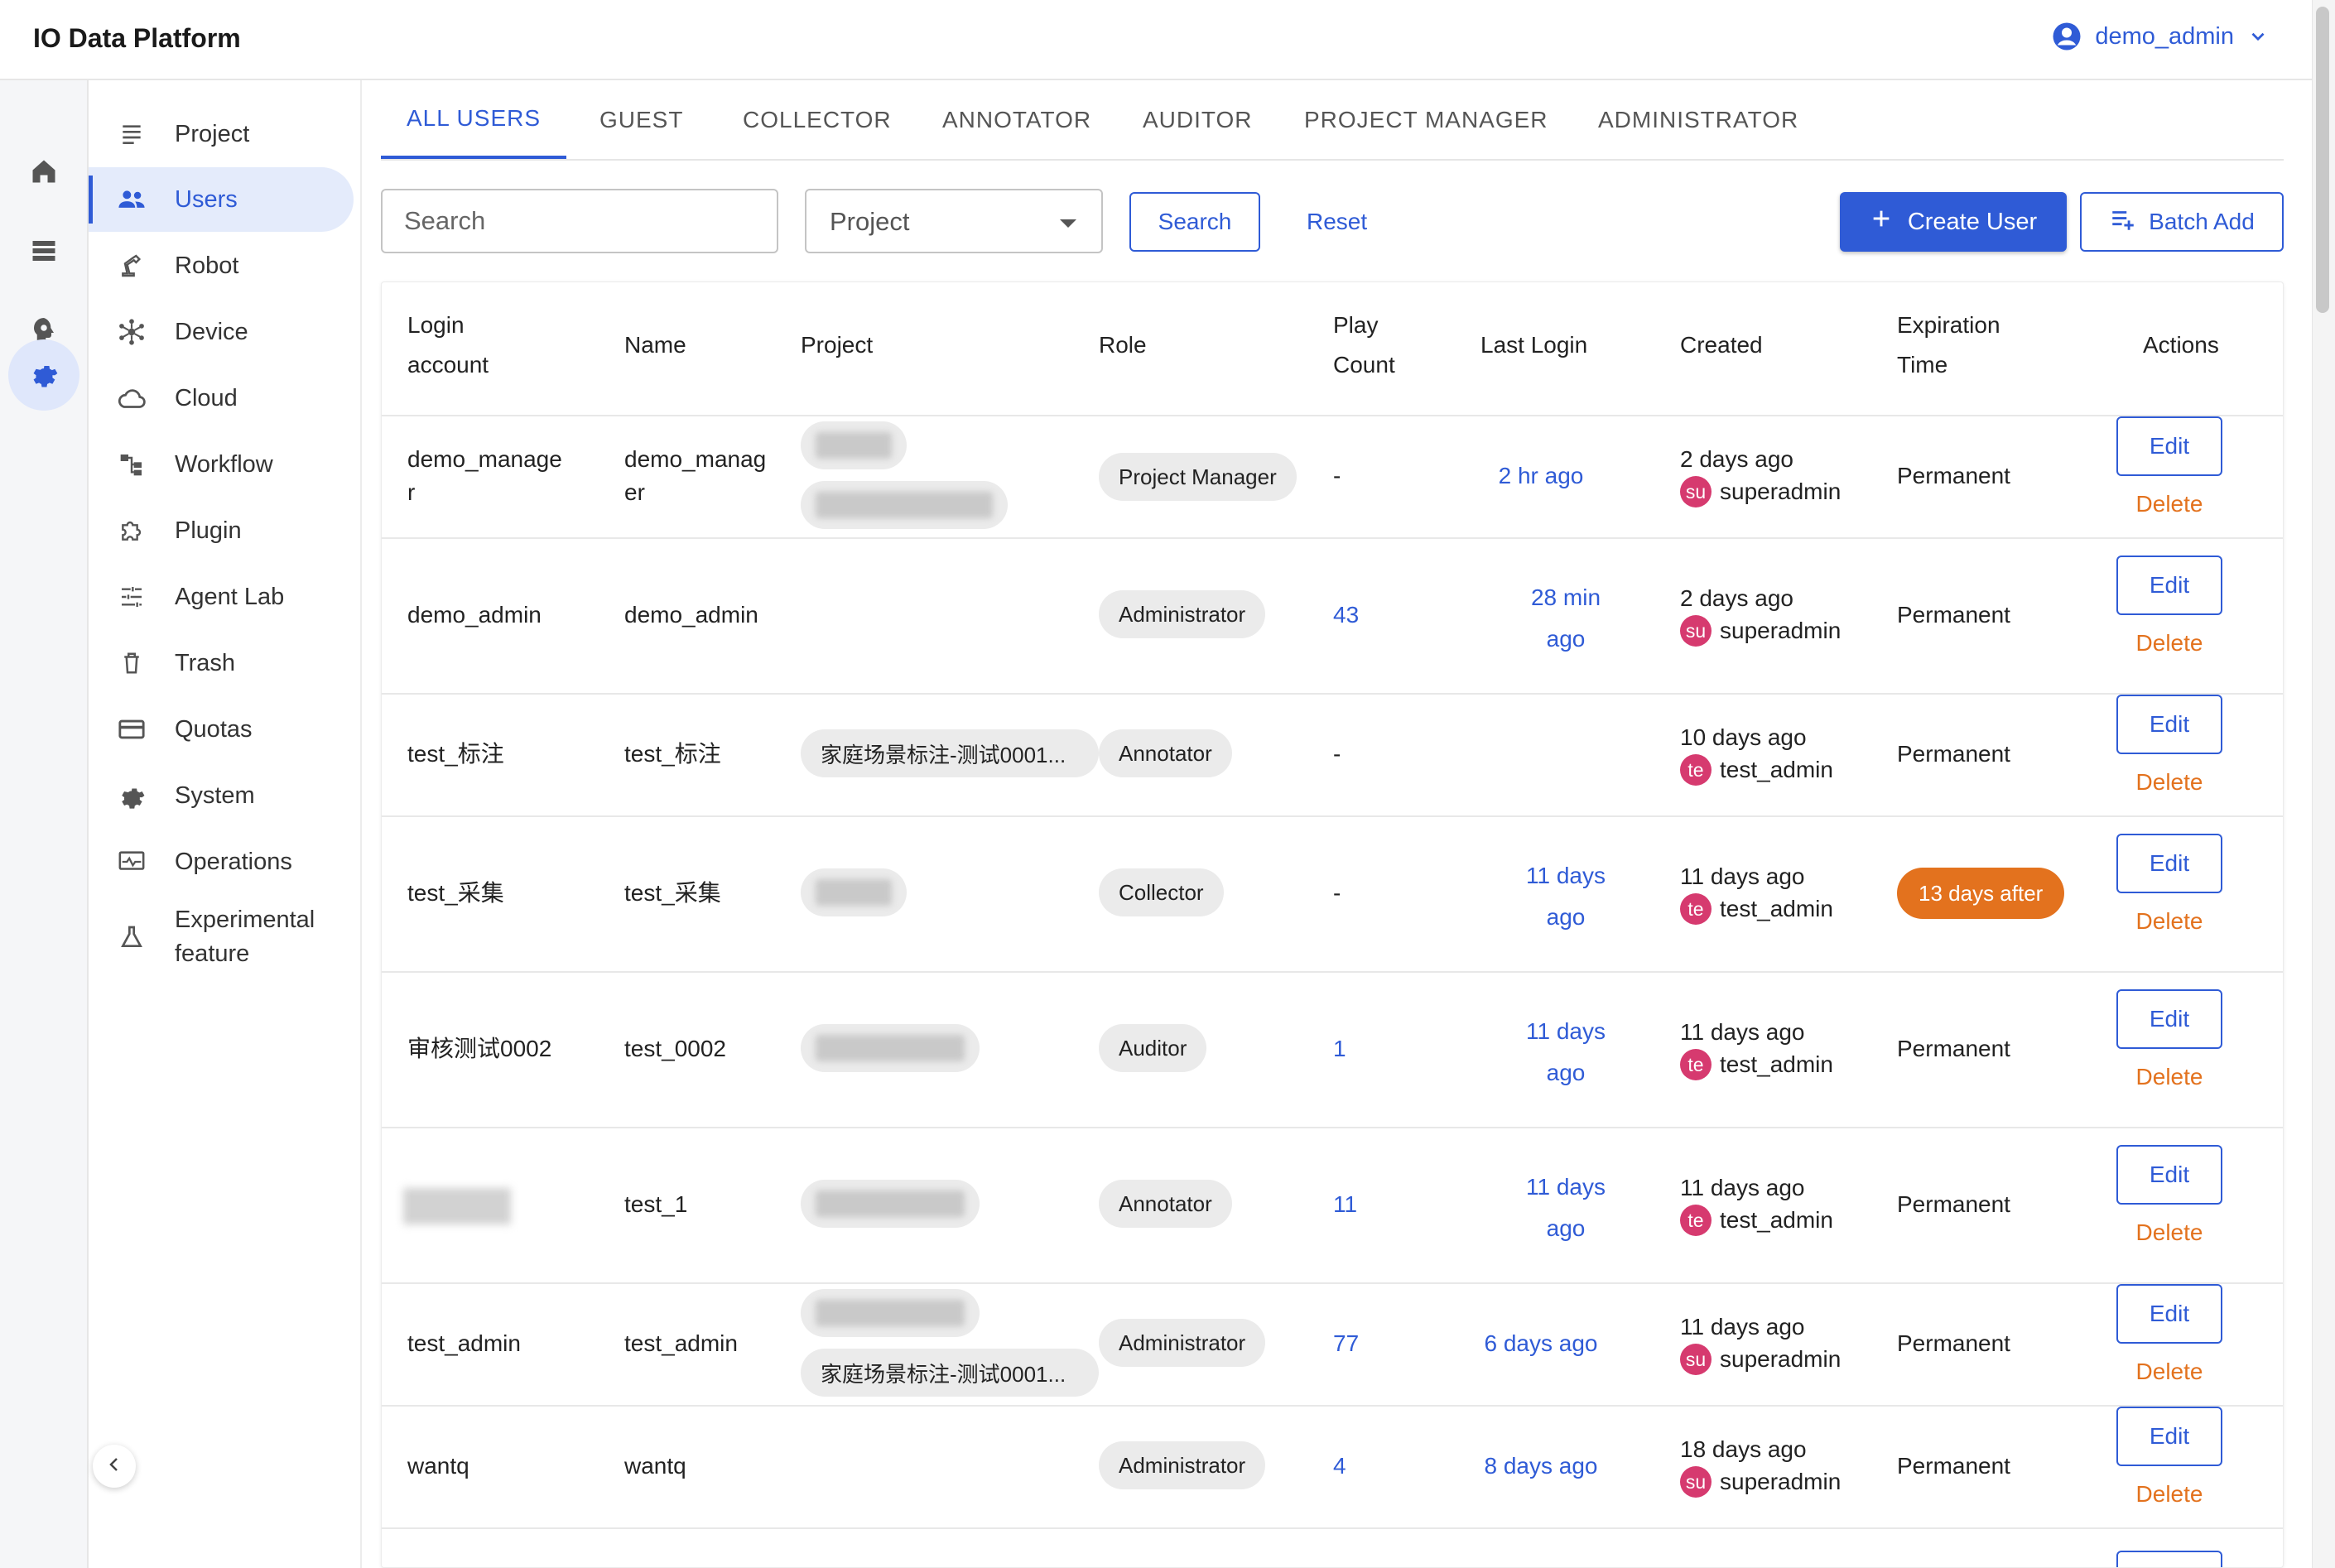 This screenshot has height=1568, width=2335. What do you see at coordinates (1953, 222) in the screenshot?
I see `create-user-button: Create User` at bounding box center [1953, 222].